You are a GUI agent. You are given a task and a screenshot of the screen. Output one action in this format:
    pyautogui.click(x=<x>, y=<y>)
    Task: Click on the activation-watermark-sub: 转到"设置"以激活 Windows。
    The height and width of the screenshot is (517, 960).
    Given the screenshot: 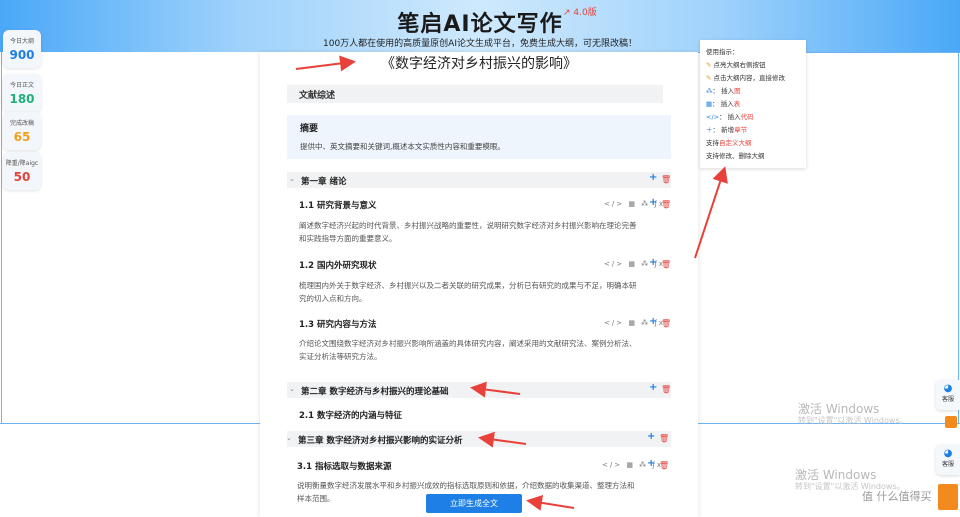 What is the action you would take?
    pyautogui.click(x=853, y=420)
    